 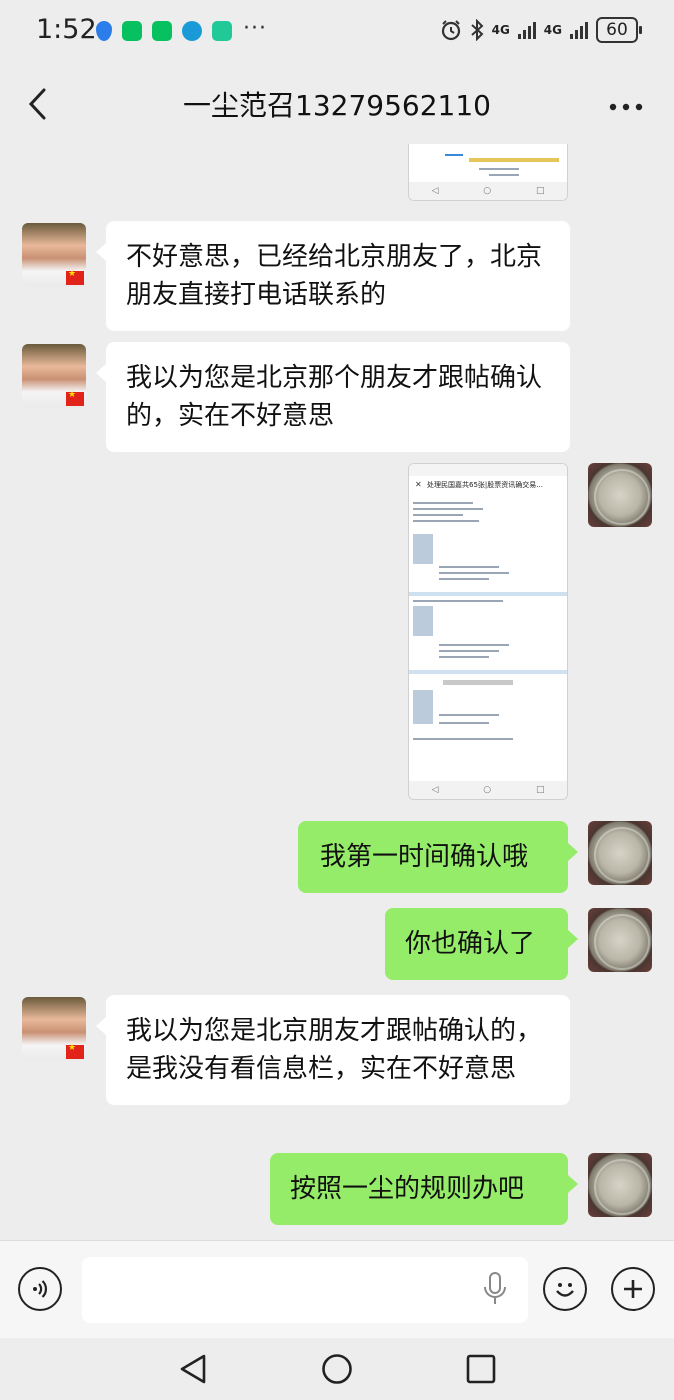 I want to click on more-functions-button, so click(x=633, y=1289).